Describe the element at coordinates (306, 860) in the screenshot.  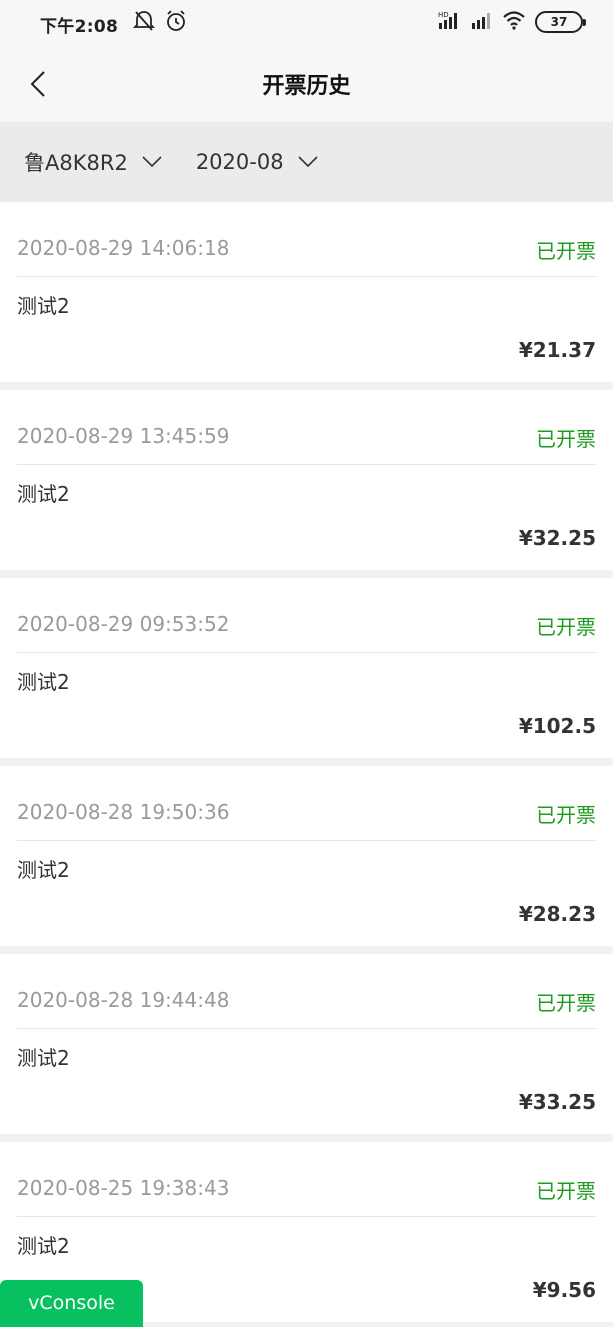
I see `invoice-record: 2020-08-28 19:50:36 已开票 测试2 ¥28.23` at that location.